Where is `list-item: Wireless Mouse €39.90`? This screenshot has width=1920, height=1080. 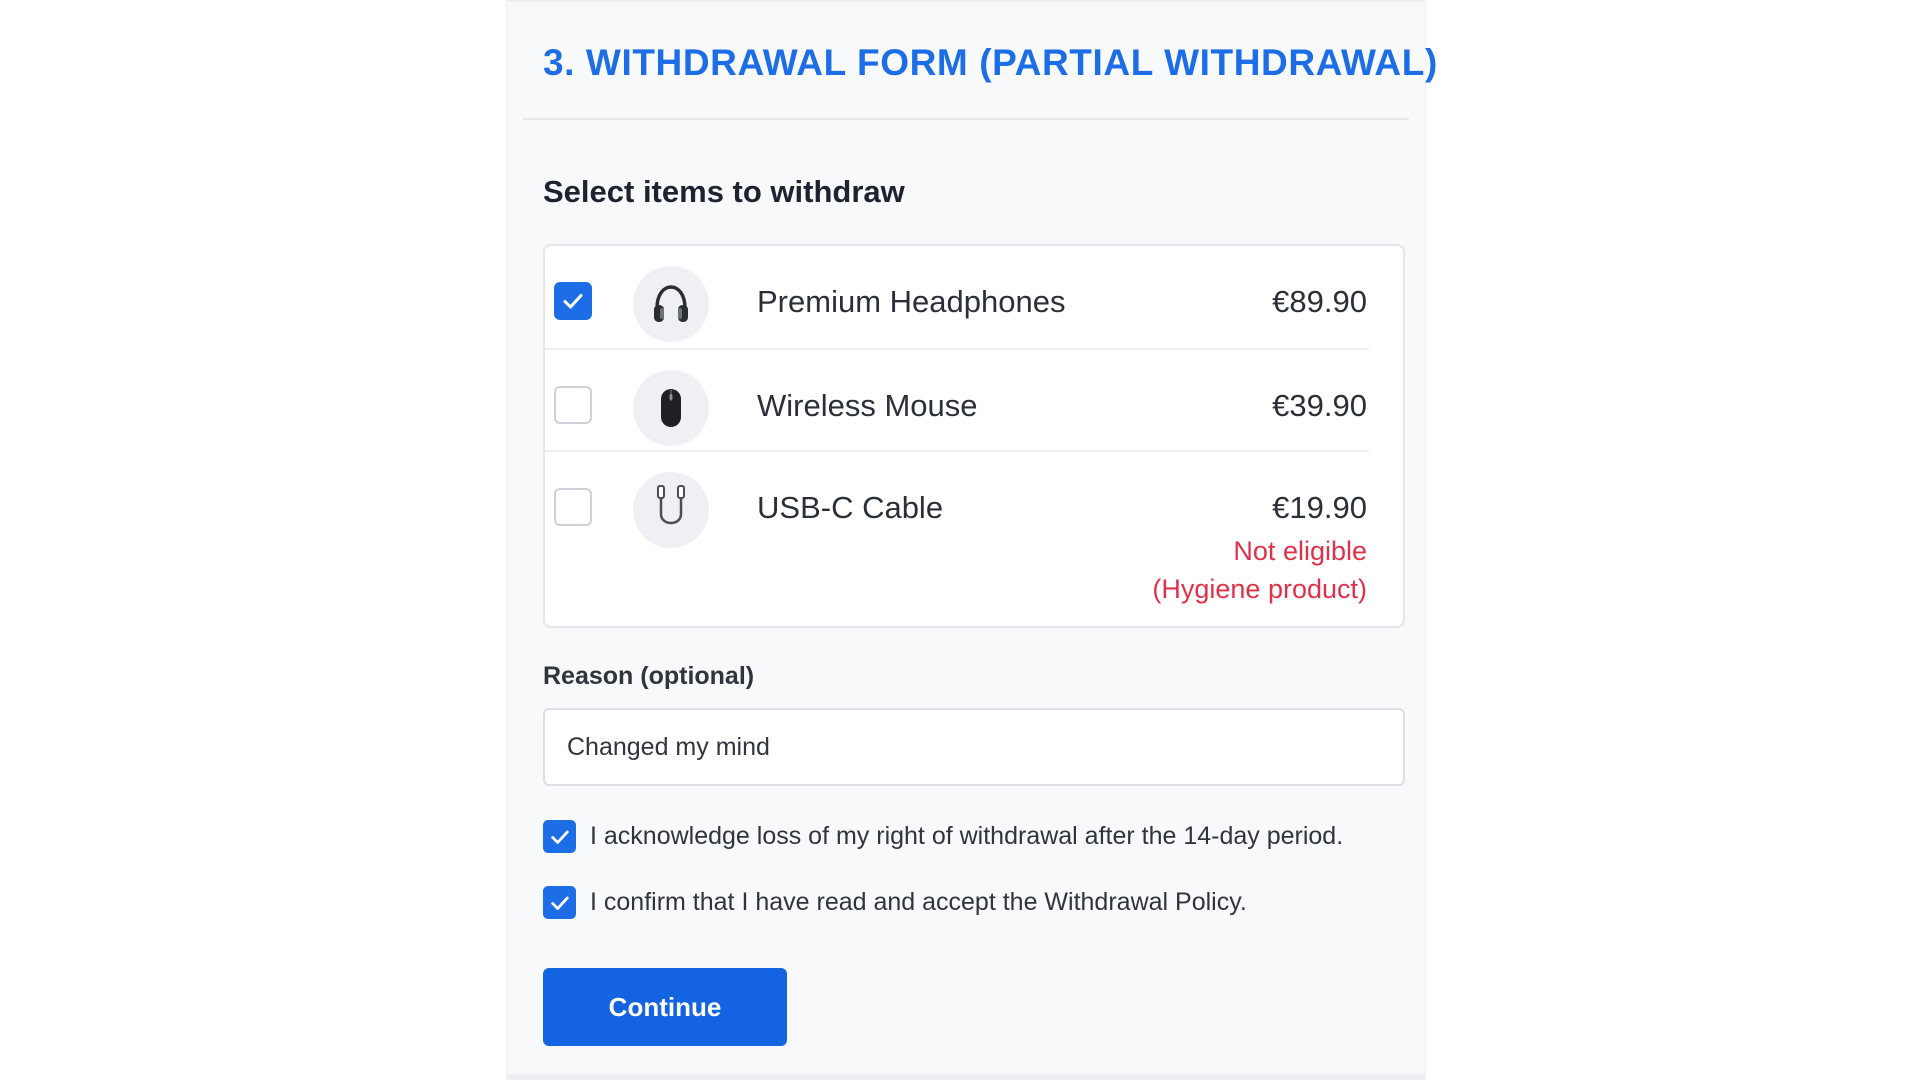 list-item: Wireless Mouse €39.90 is located at coordinates (974, 401).